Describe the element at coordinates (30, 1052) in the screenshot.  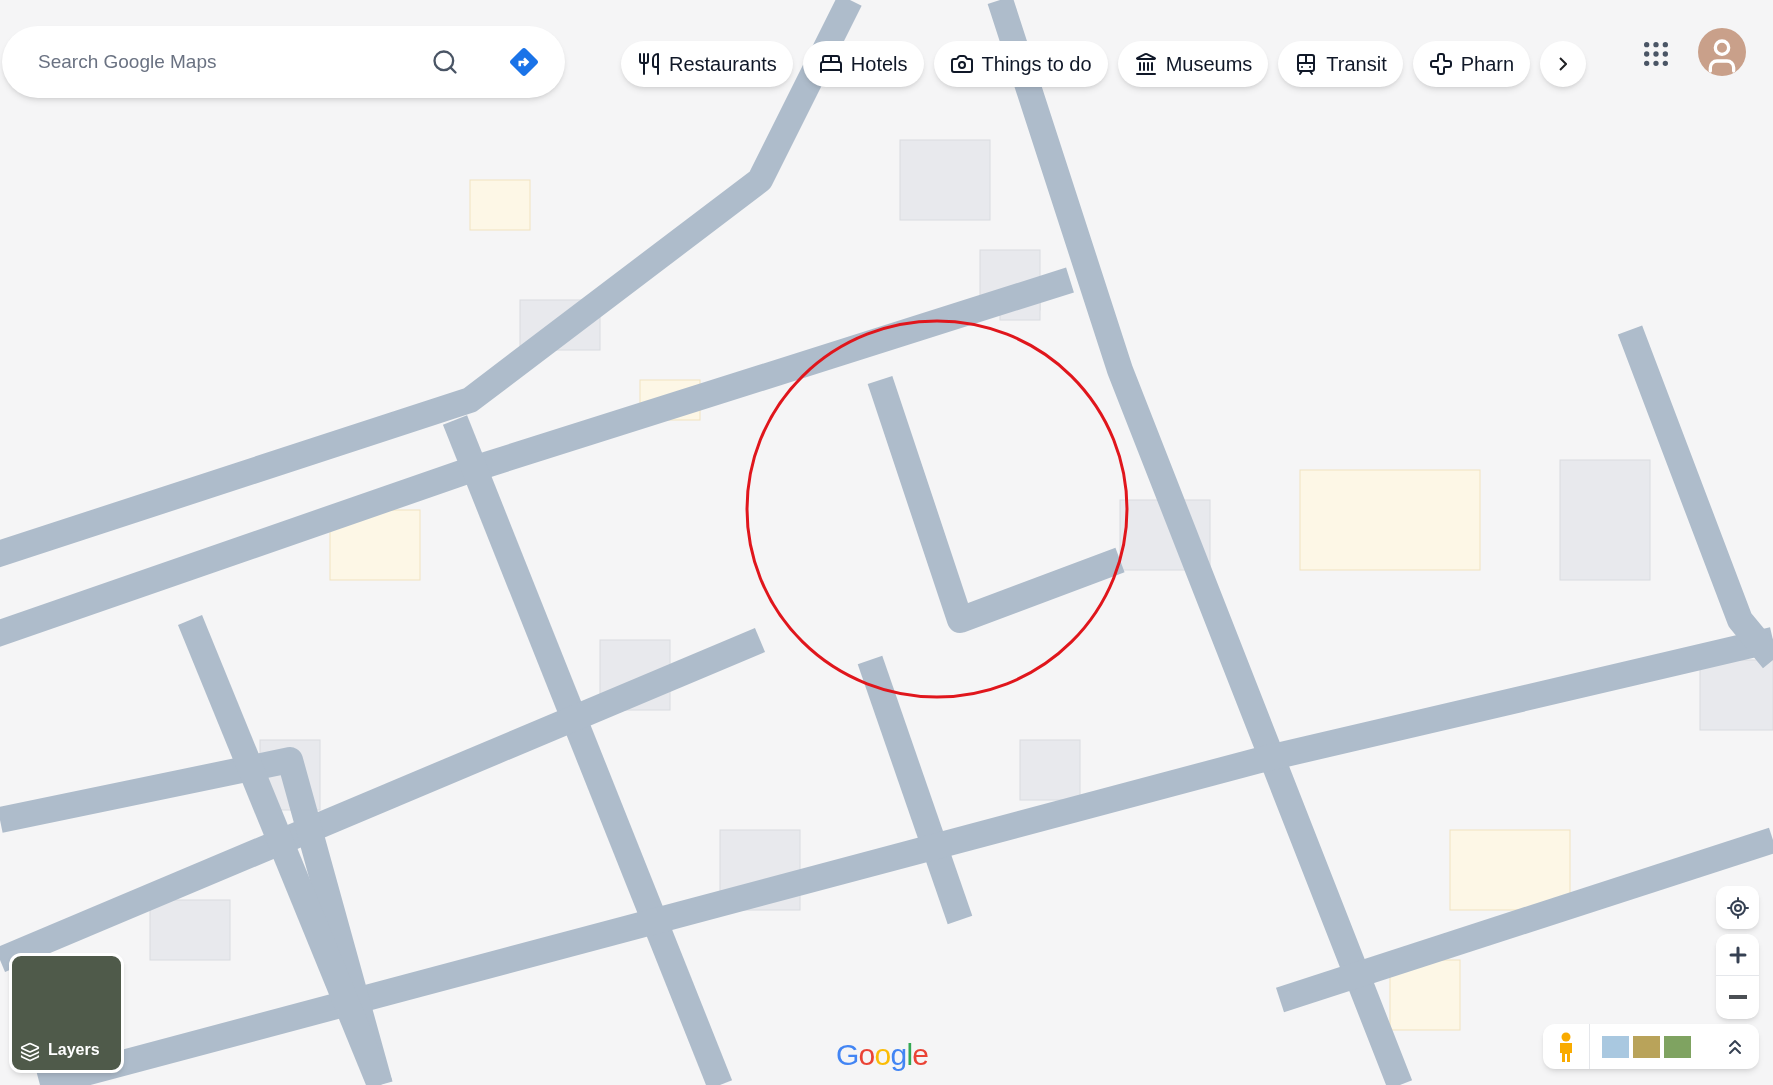
I see `layers-icon` at that location.